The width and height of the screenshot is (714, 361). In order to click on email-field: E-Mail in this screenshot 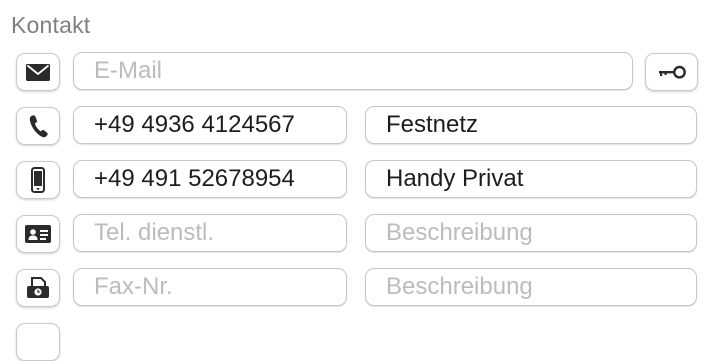, I will do `click(353, 71)`.